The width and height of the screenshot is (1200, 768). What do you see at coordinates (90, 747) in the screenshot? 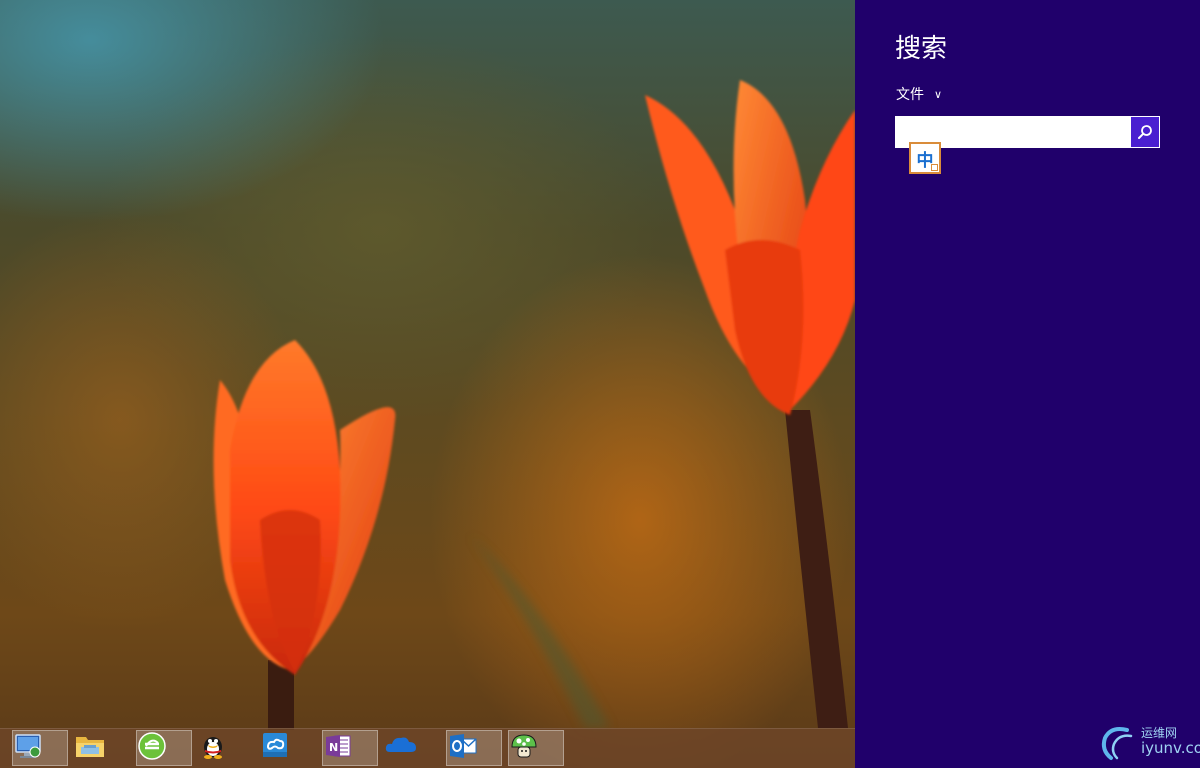
I see `file-explorer-icon` at bounding box center [90, 747].